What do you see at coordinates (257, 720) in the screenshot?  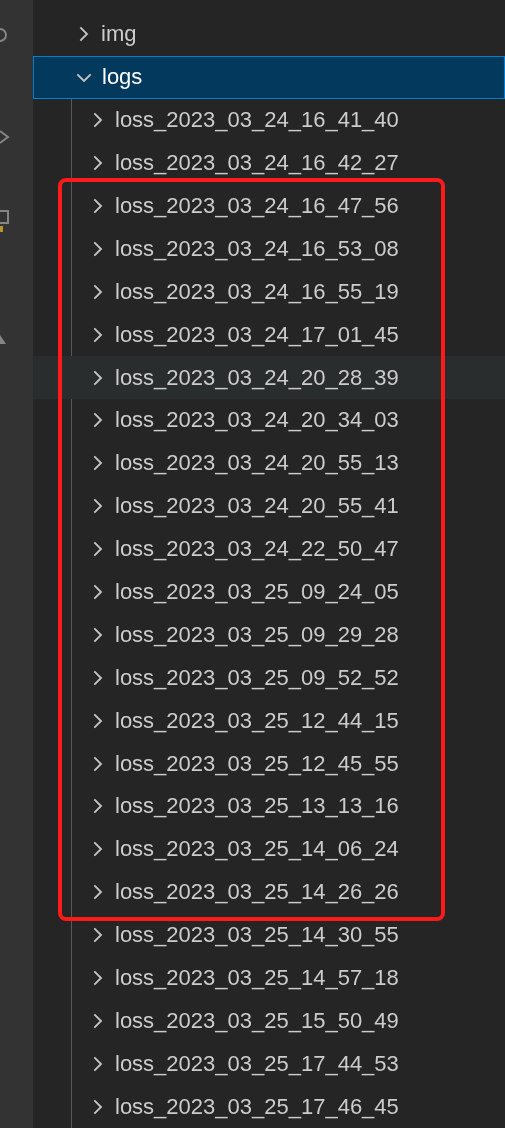 I see `folder-name: loss_2023_03_25_12_44_15` at bounding box center [257, 720].